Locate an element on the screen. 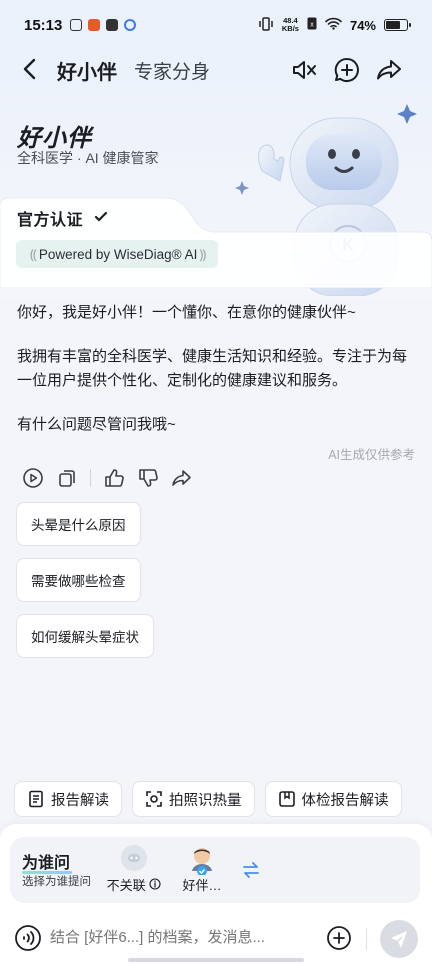  message-actions is located at coordinates (113, 478).